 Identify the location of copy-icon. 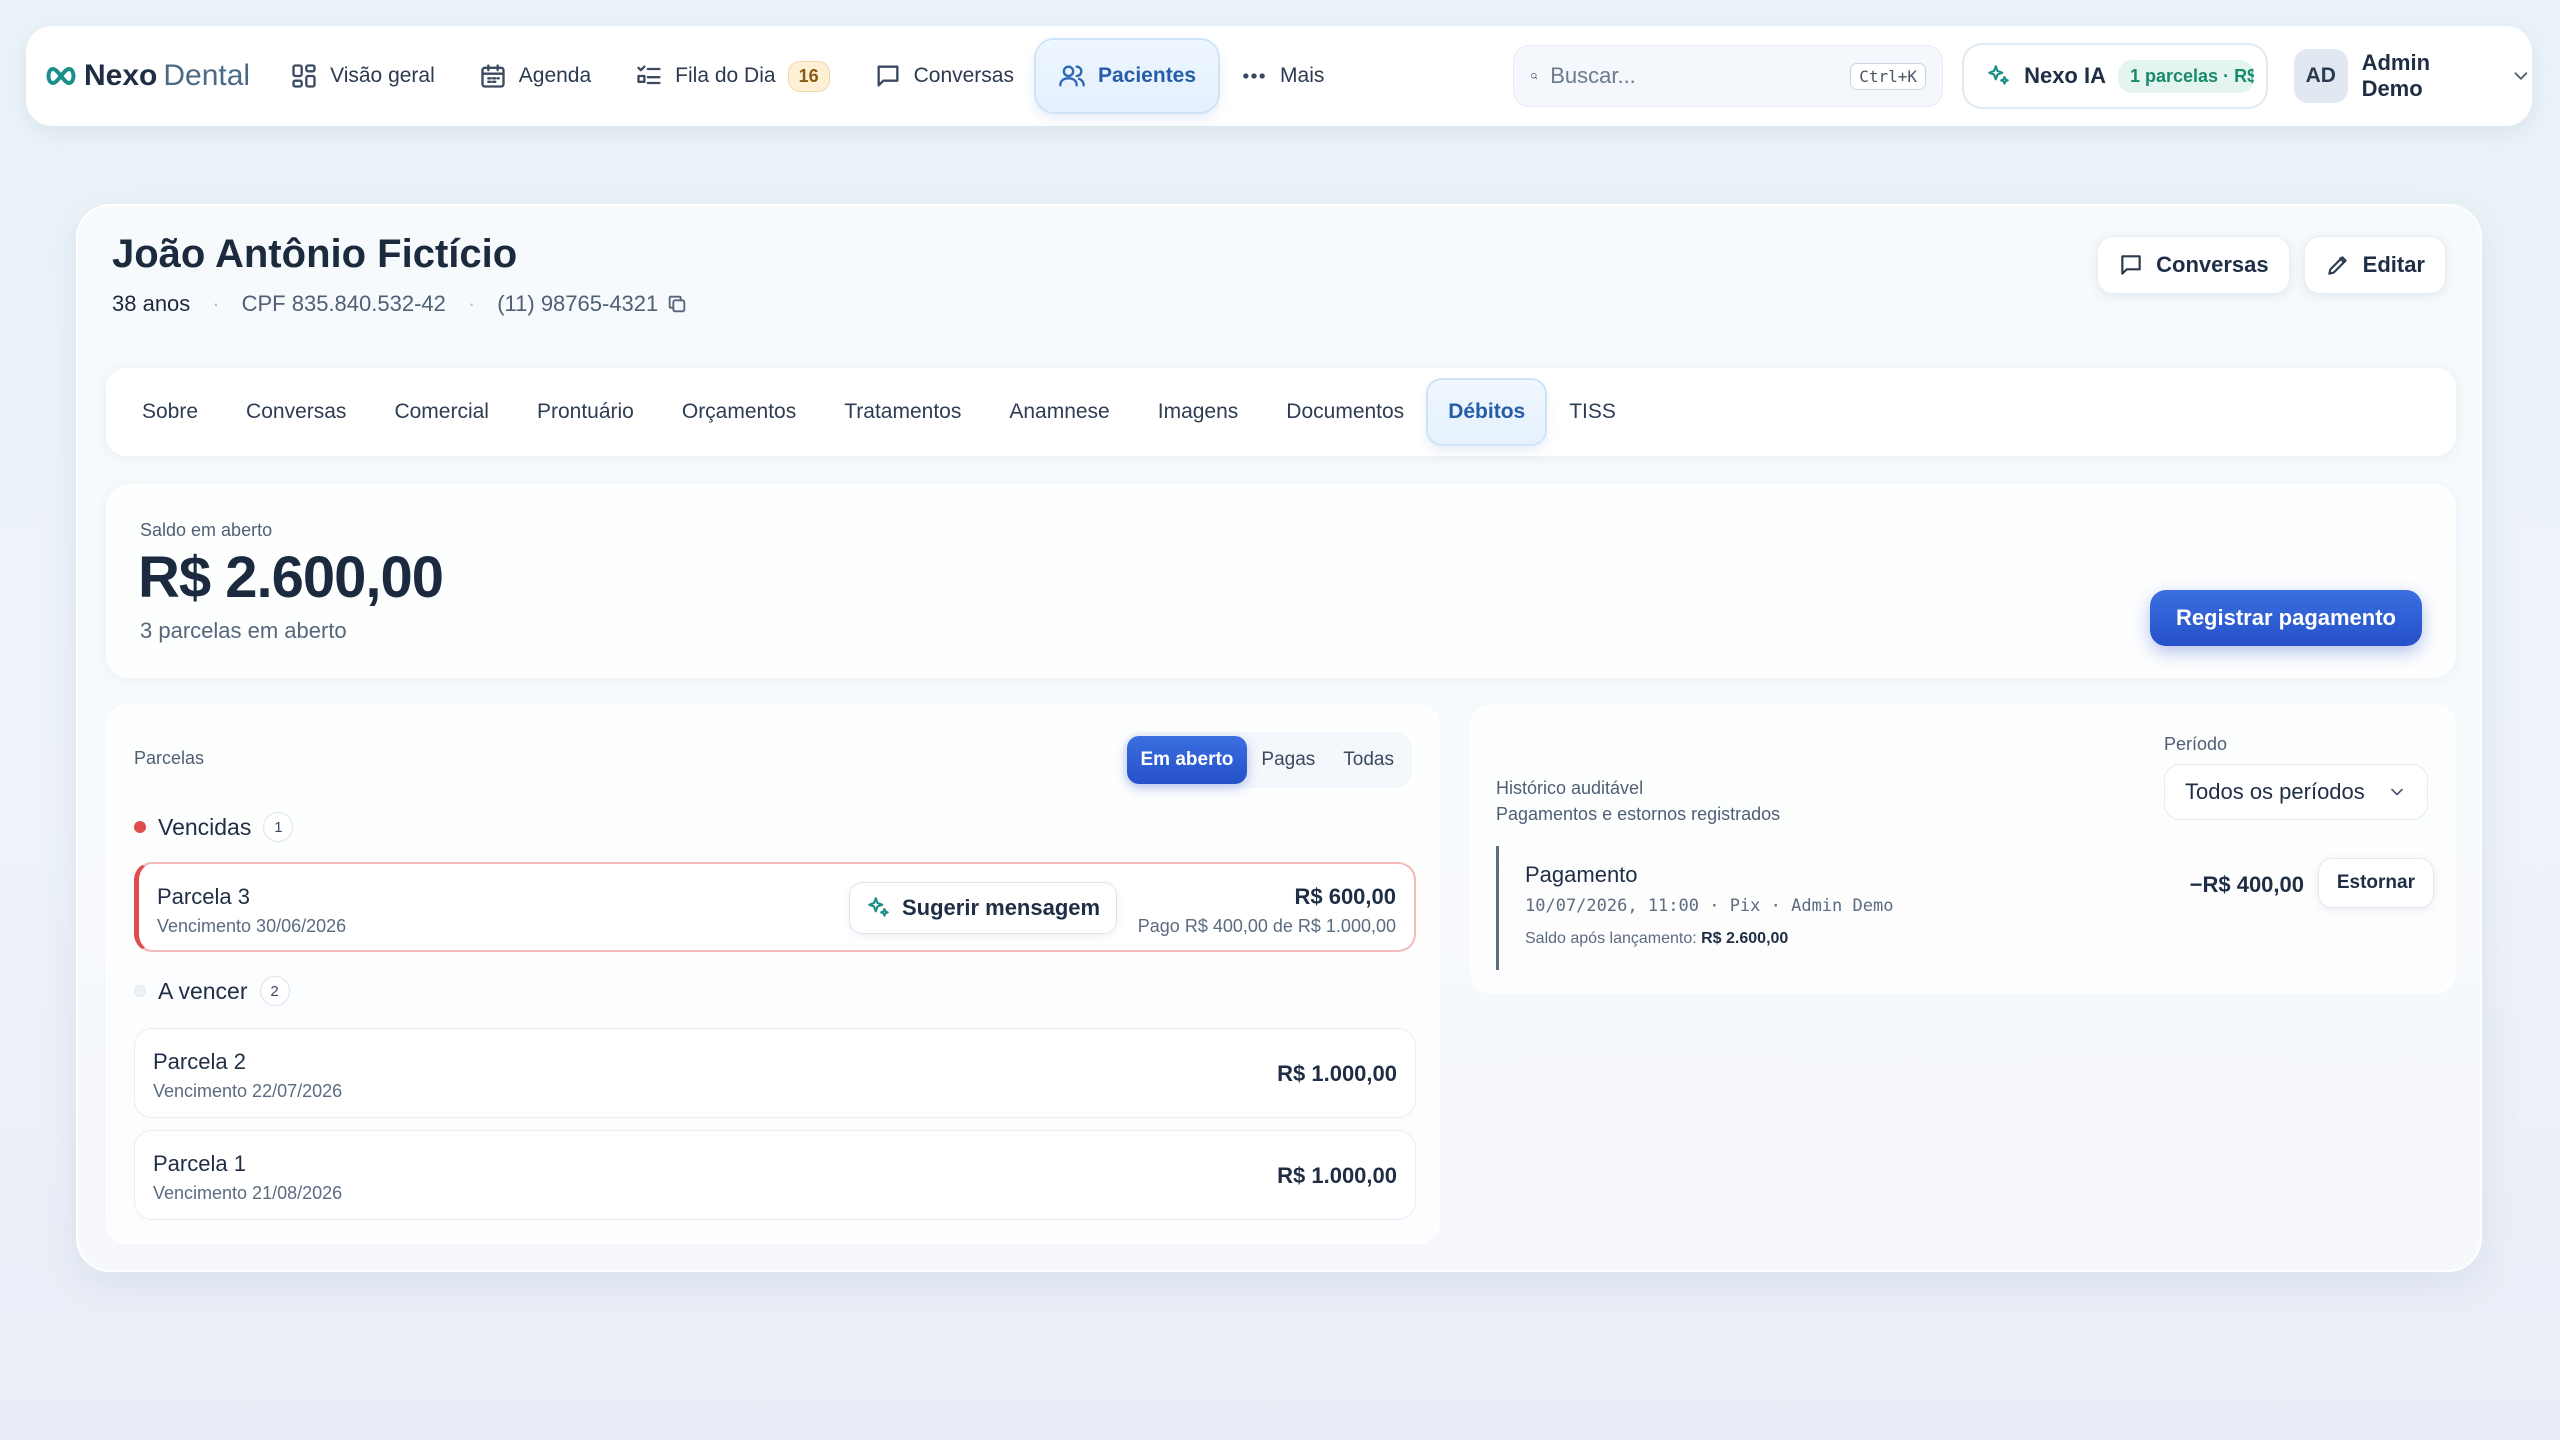
(677, 304).